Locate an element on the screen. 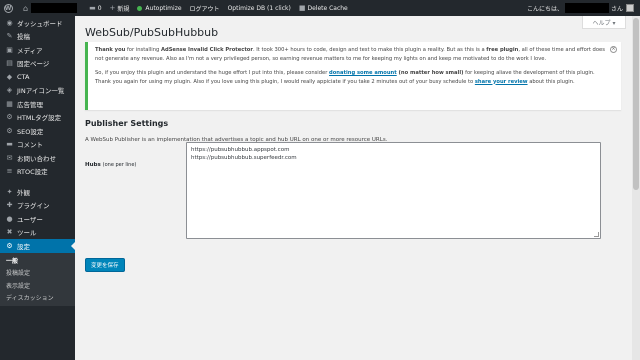 The width and height of the screenshot is (640, 360). sidebar-item: ◉ ダッシュボード is located at coordinates (37, 23).